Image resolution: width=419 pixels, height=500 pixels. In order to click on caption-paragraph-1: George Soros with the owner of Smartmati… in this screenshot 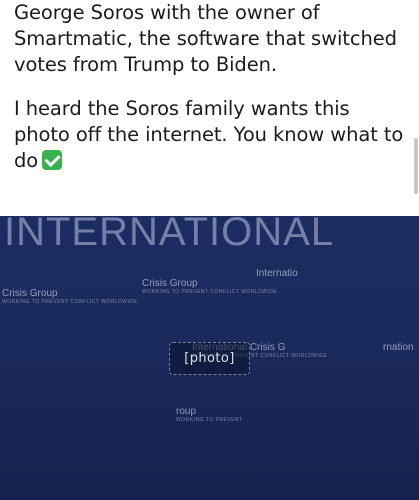, I will do `click(205, 38)`.